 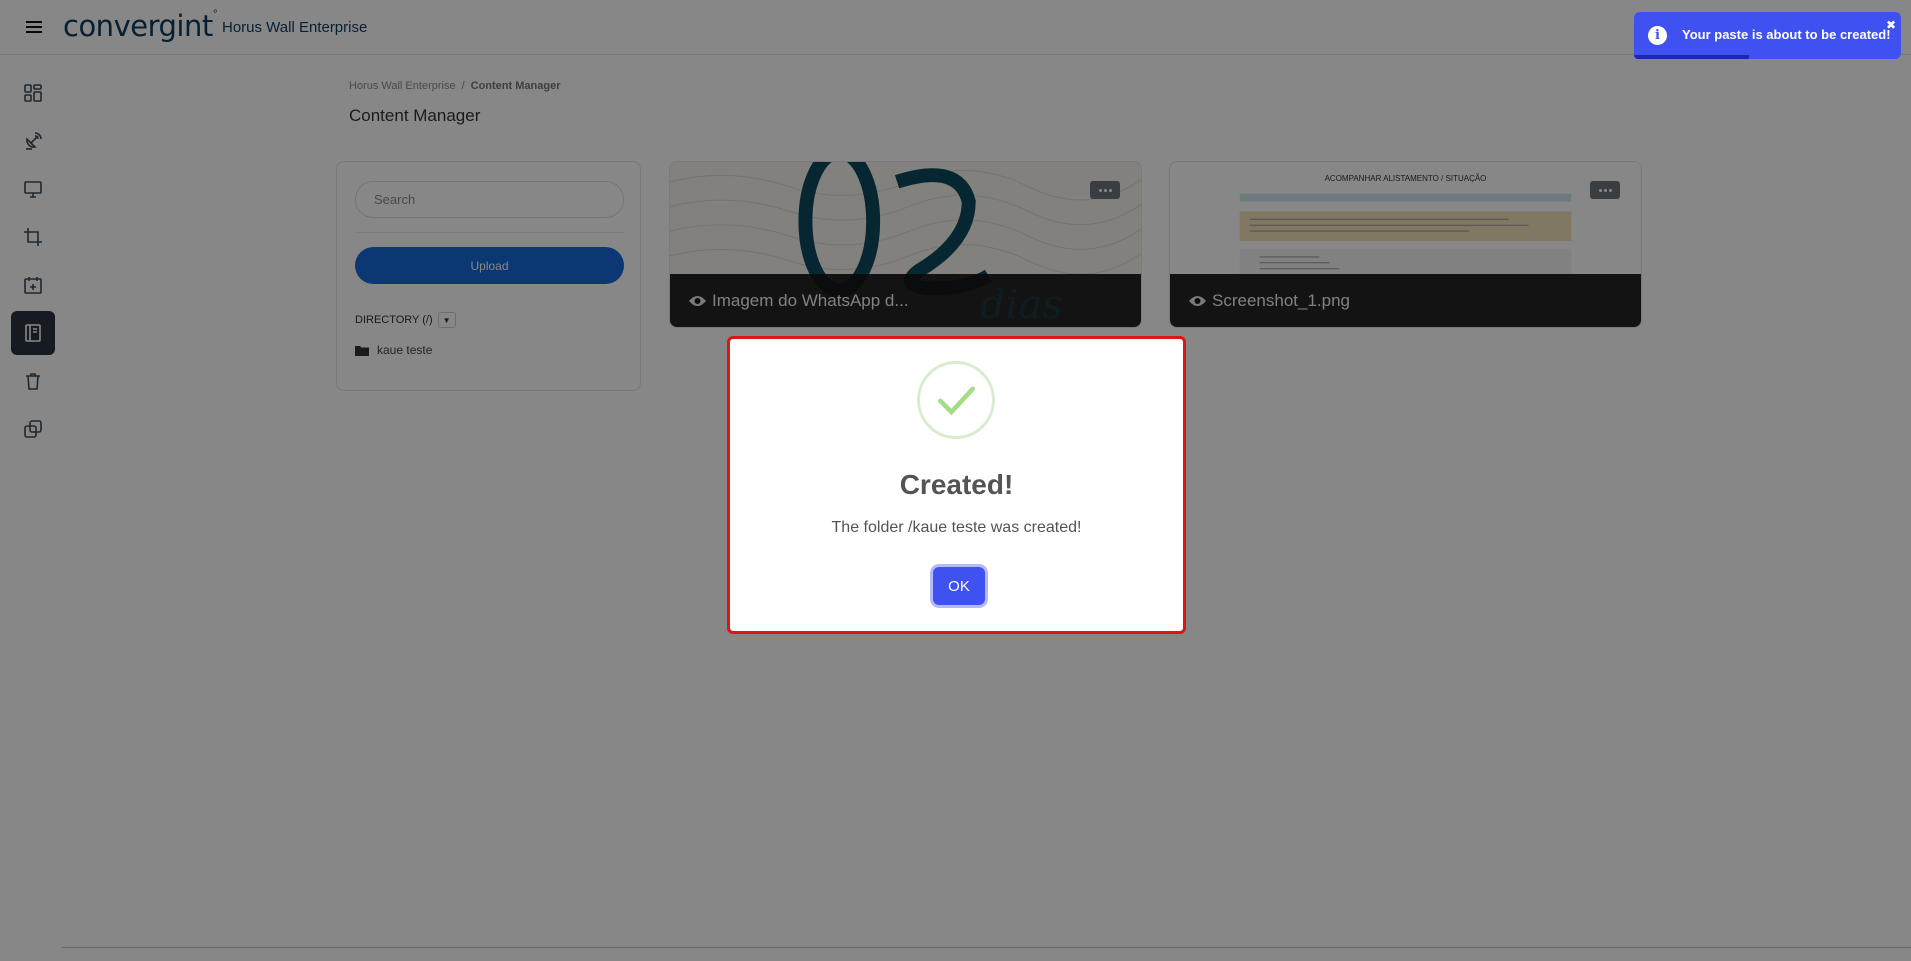 I want to click on ok-button: OK, so click(x=959, y=586).